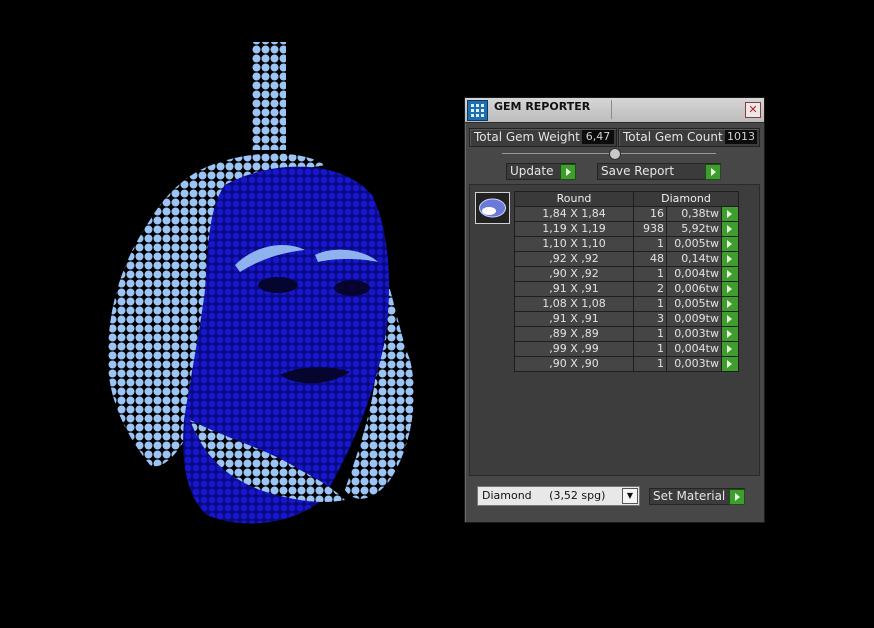 The height and width of the screenshot is (628, 874). I want to click on gem-weight-cell: 0,38tw, so click(694, 214).